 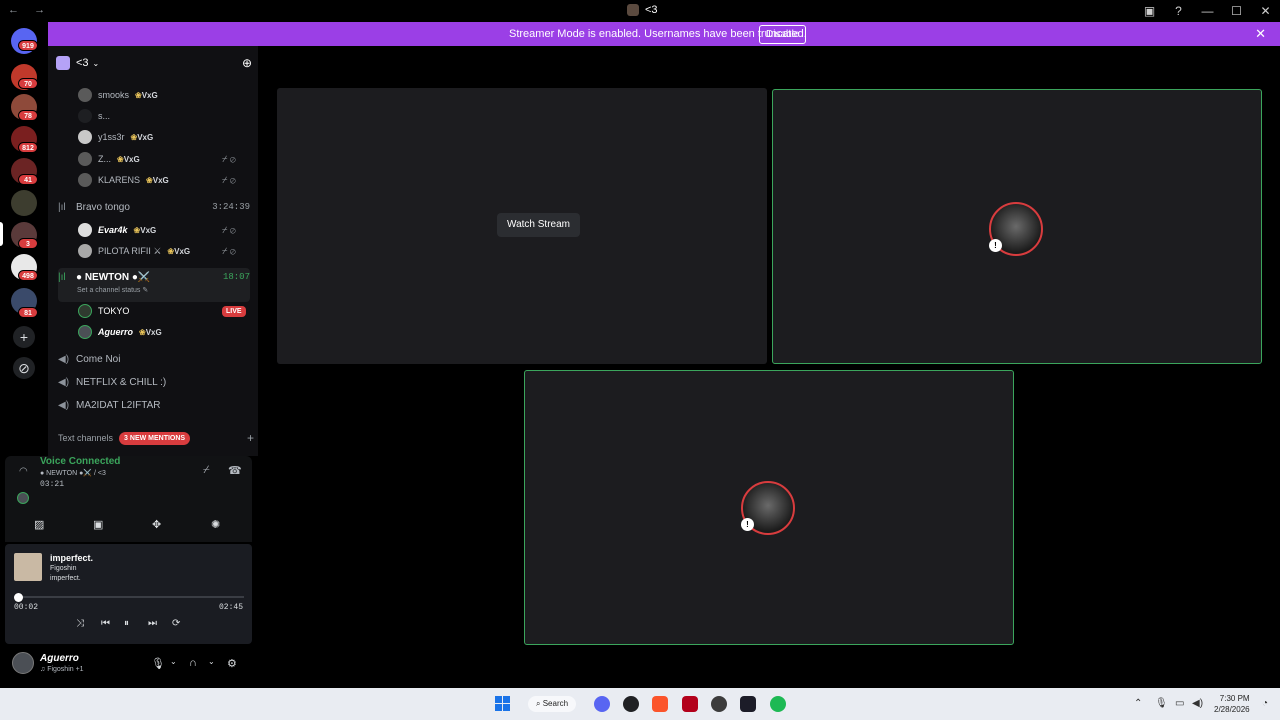 I want to click on avatar: !, so click(x=1016, y=229).